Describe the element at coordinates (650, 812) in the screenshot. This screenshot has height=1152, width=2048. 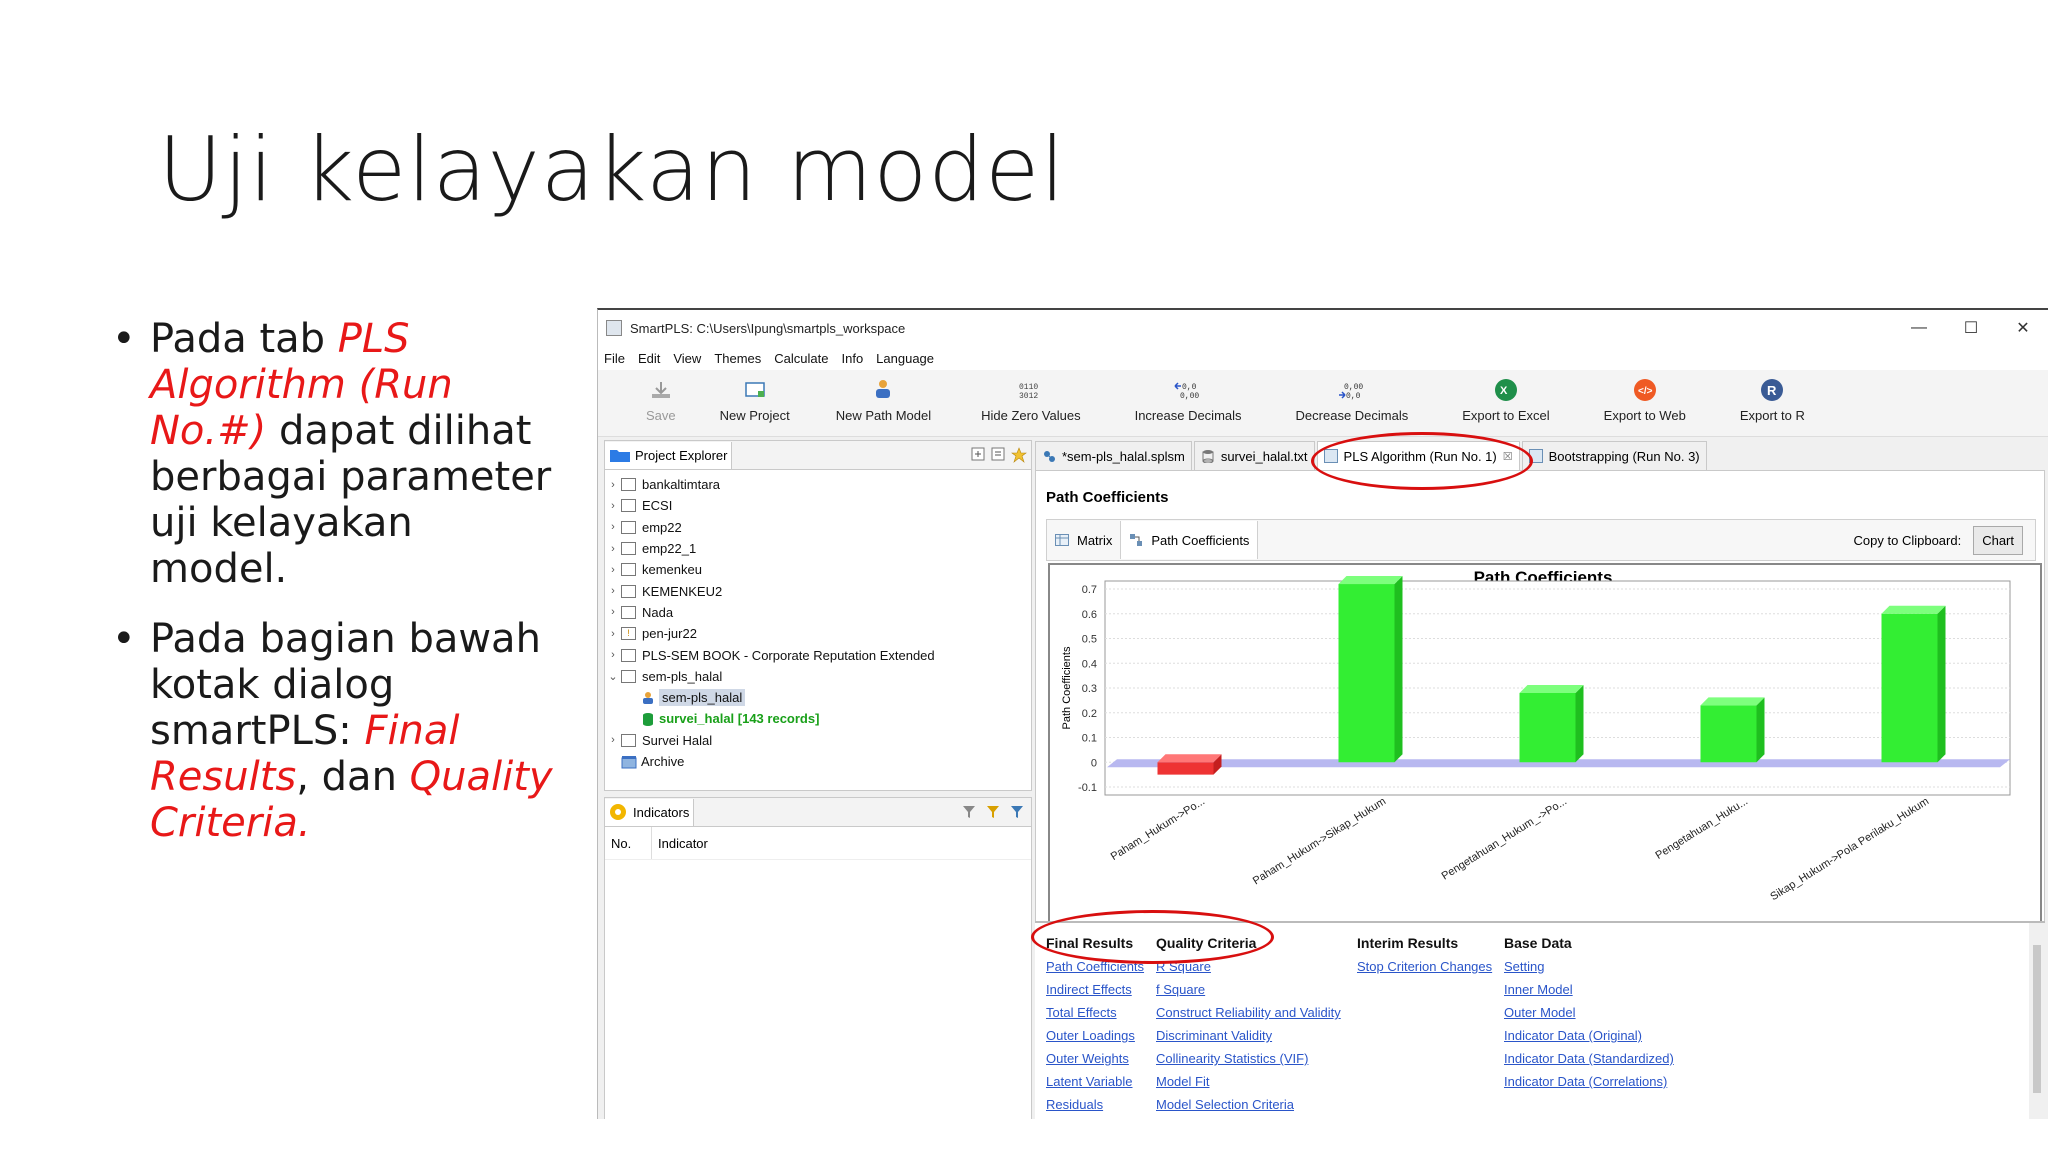
I see `indicators-tab: Indicators` at that location.